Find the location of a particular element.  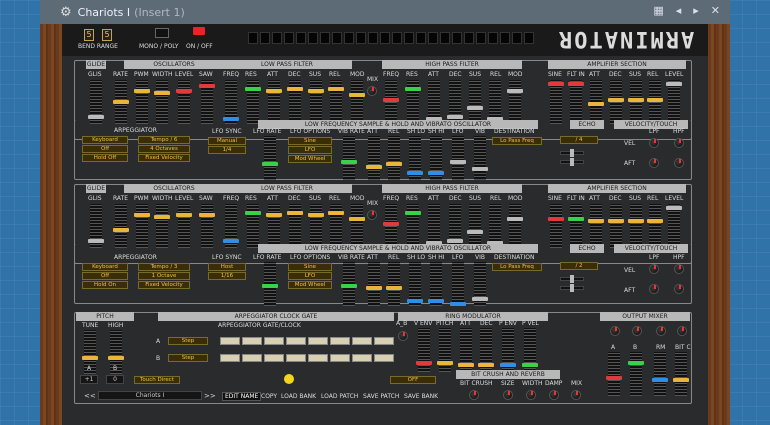

v2-lpf-freq-slider is located at coordinates (231, 226).